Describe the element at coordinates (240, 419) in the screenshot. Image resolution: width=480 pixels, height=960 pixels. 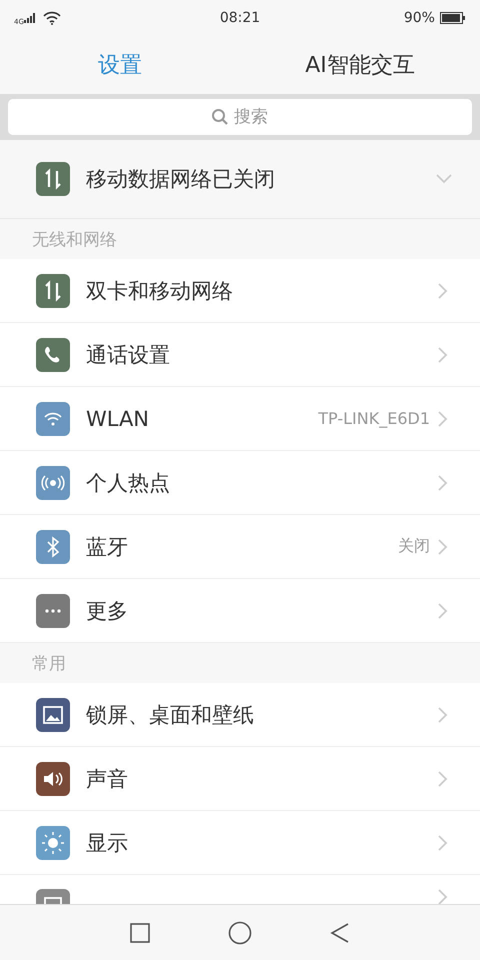
I see `settings-row: WLAN TP-LINK_E6D1` at that location.